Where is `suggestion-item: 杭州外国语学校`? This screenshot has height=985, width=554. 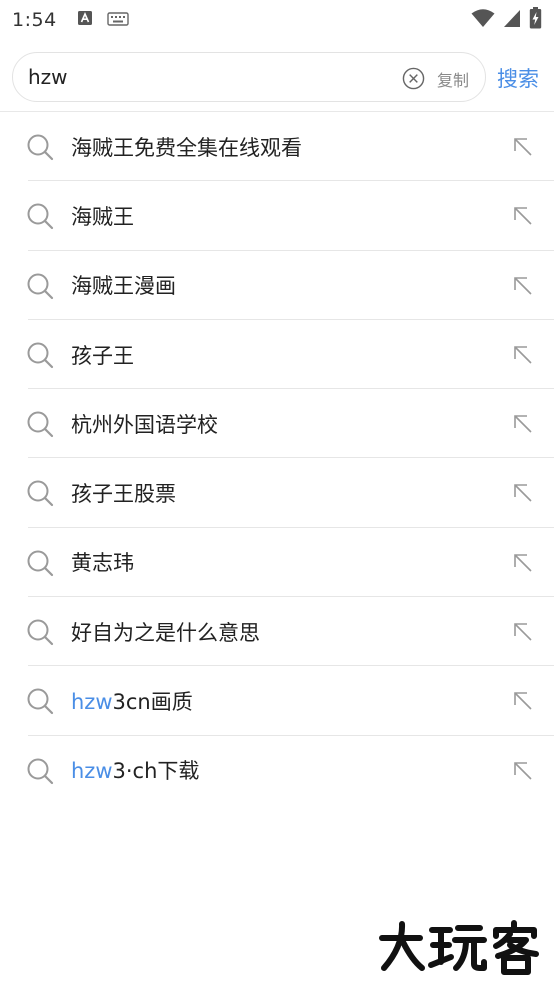 suggestion-item: 杭州外国语学校 is located at coordinates (277, 424).